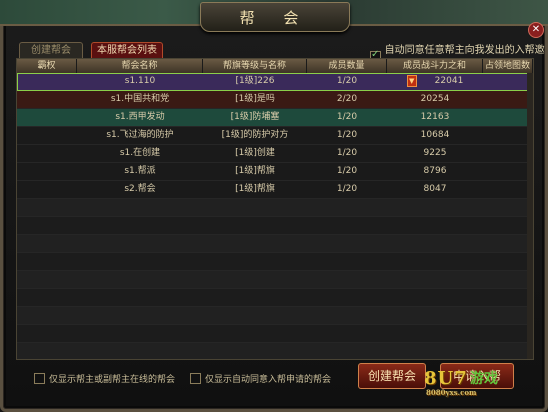  I want to click on cell-power: ▼ 22041, so click(435, 81).